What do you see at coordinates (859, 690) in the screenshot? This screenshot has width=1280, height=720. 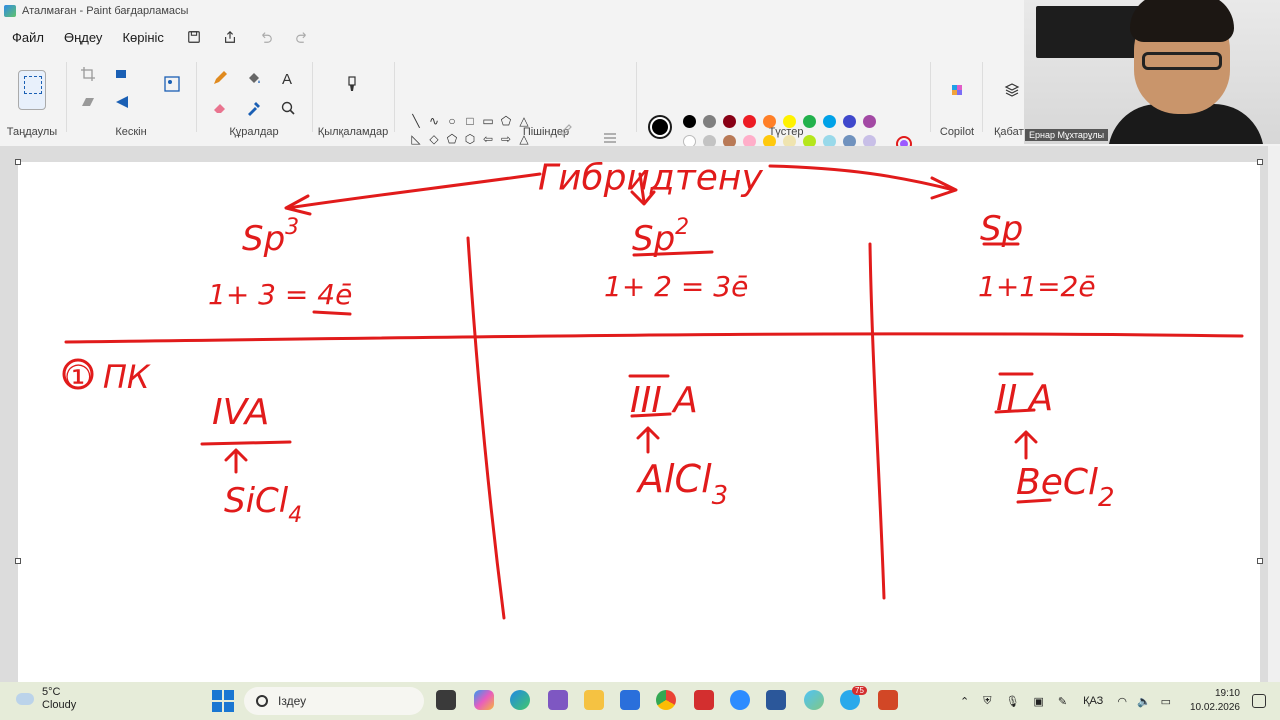 I see `telegram-badge: 75` at bounding box center [859, 690].